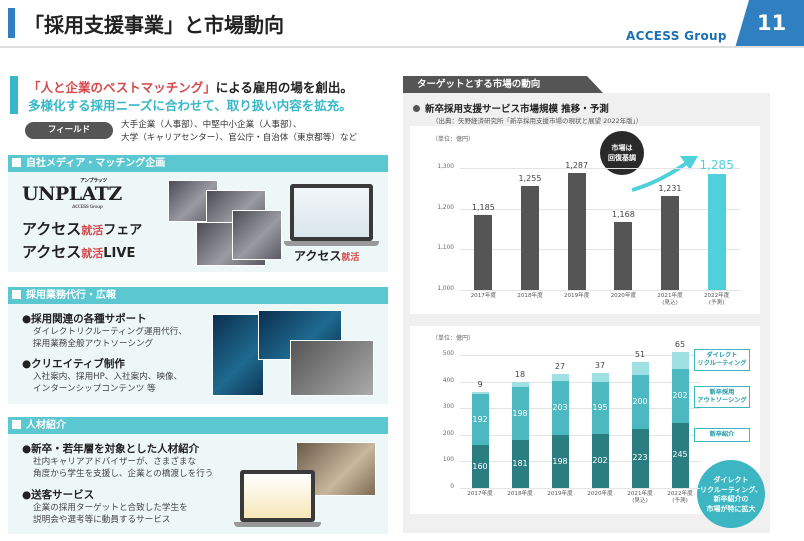 This screenshot has width=804, height=541. I want to click on legend-label: 新卒採用 アウトソーシング, so click(722, 397).